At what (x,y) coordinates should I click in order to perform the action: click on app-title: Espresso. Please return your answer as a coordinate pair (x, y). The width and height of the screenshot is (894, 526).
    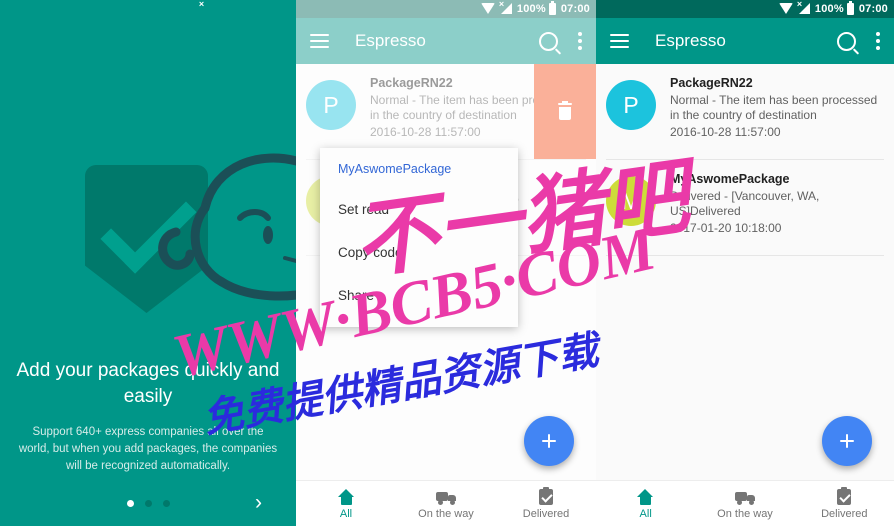
    Looking at the image, I should click on (690, 40).